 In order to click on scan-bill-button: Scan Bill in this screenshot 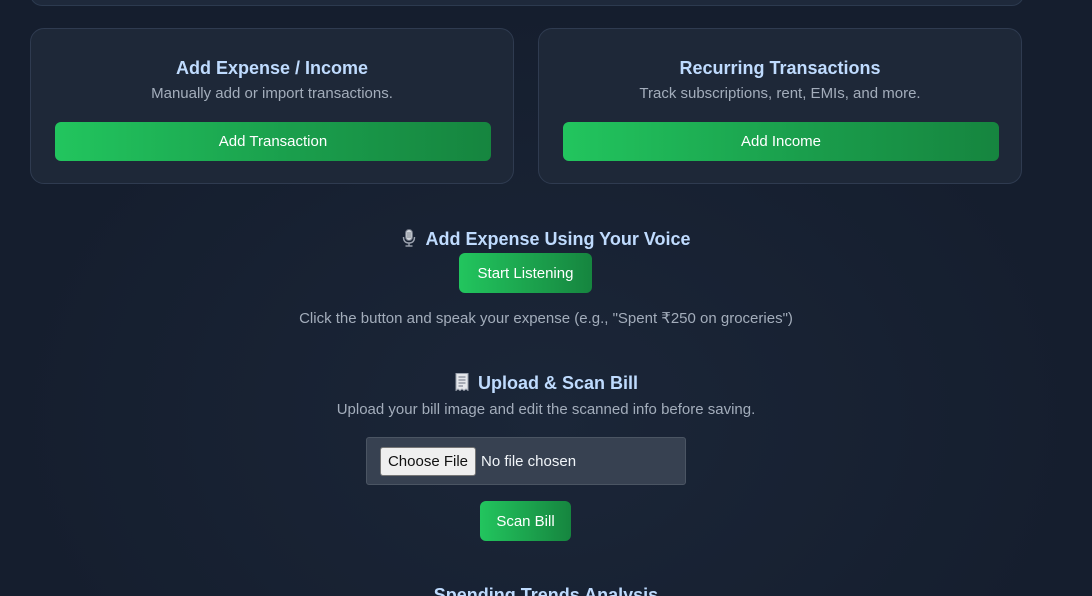, I will do `click(525, 521)`.